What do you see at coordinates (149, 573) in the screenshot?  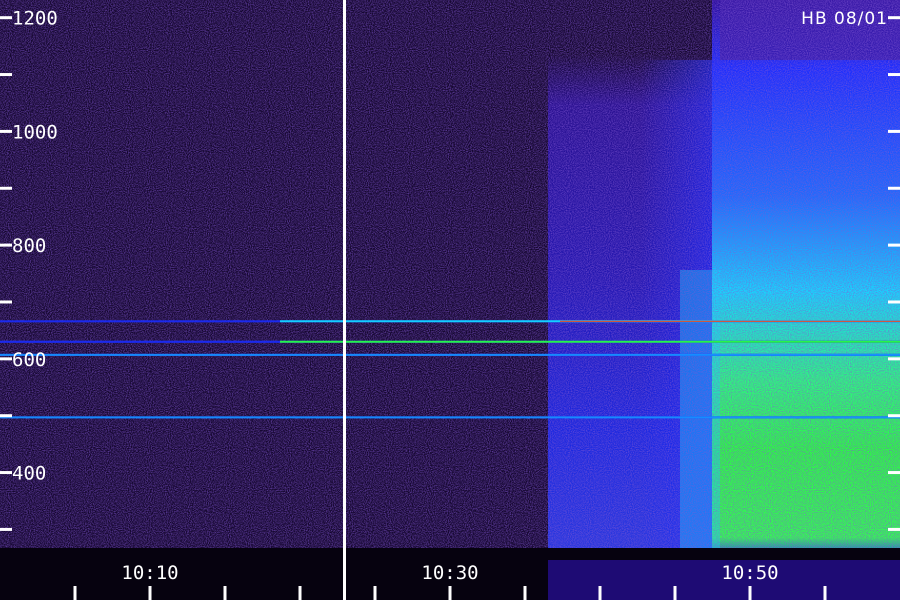 I see `x-tick-label: 10:10` at bounding box center [149, 573].